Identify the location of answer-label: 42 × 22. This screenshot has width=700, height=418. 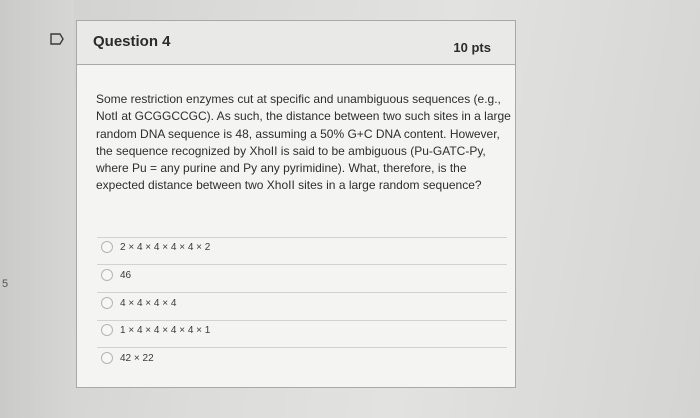
(137, 358).